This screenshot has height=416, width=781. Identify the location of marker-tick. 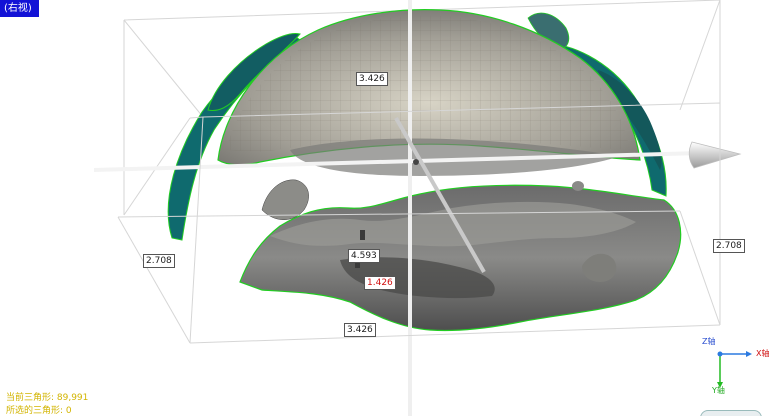
(362, 235).